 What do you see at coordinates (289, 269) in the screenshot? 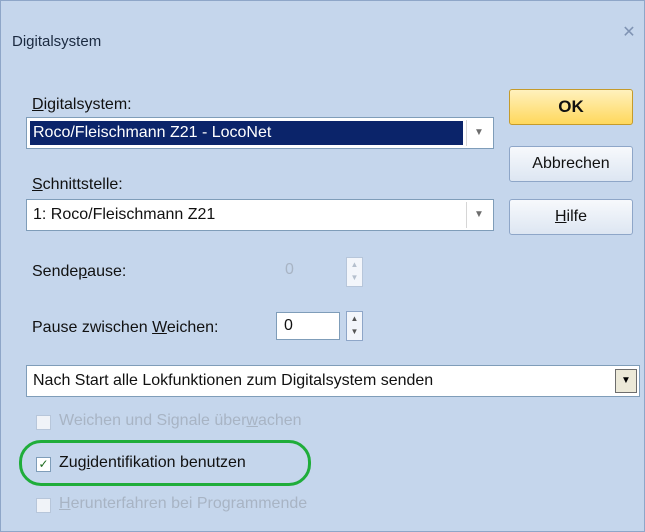
I see `sendepause-input: 0` at bounding box center [289, 269].